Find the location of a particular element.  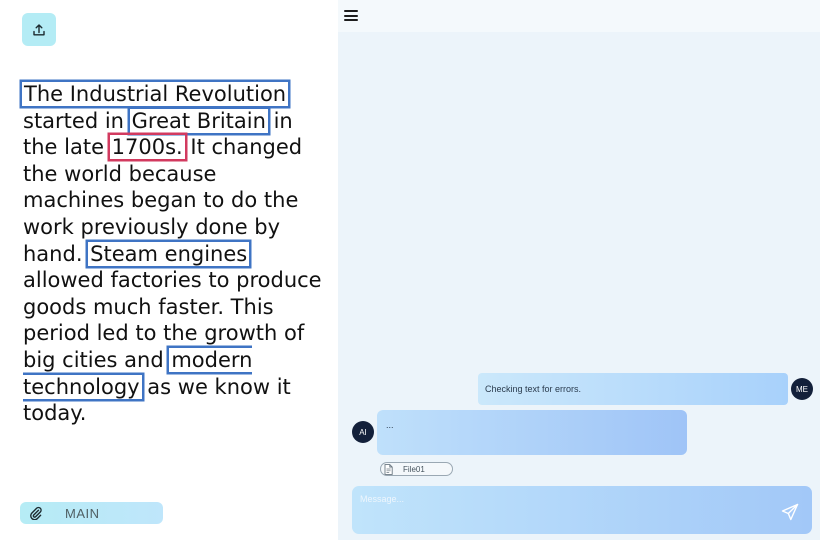

message-composer is located at coordinates (582, 510).